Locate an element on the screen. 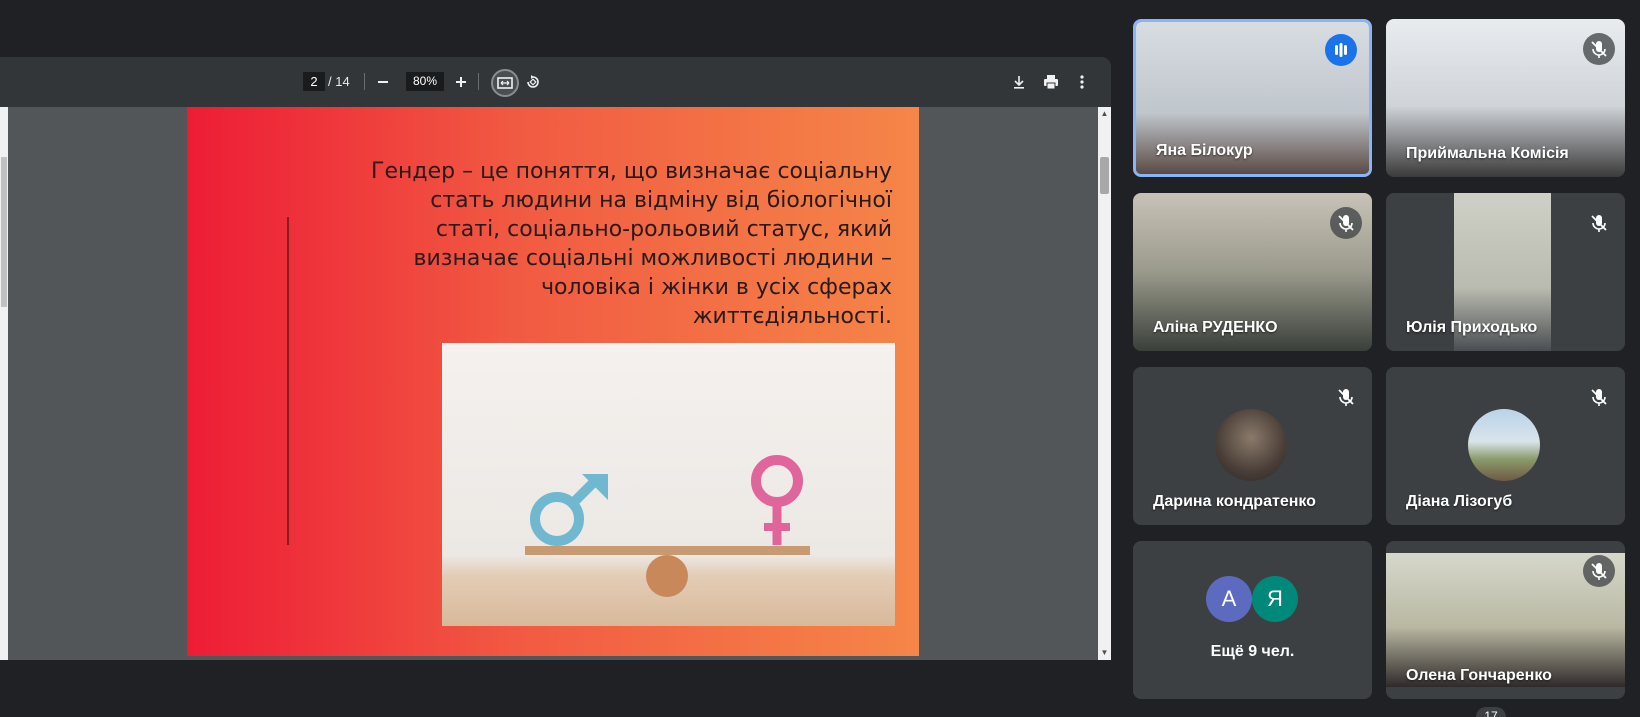  more-participants-tile: А Я Ещё 9 чел. is located at coordinates (1252, 620).